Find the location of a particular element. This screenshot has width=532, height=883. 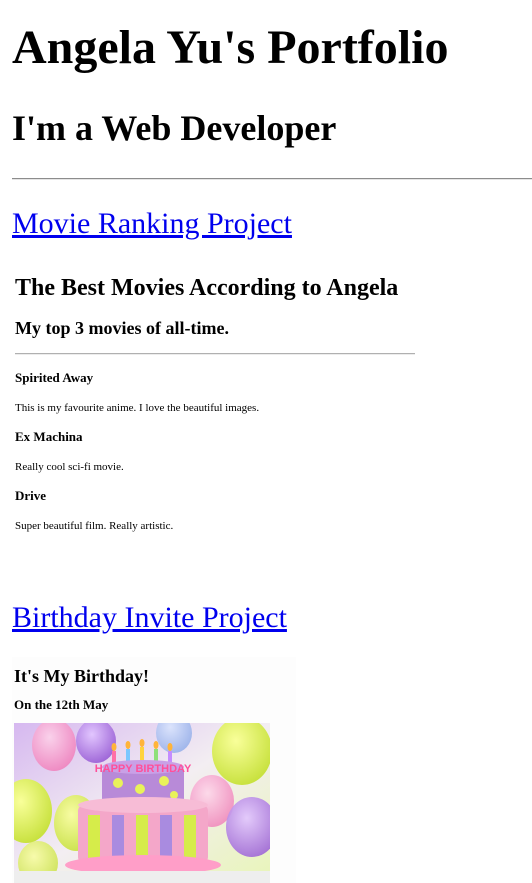

movie-title: Drive is located at coordinates (31, 495).